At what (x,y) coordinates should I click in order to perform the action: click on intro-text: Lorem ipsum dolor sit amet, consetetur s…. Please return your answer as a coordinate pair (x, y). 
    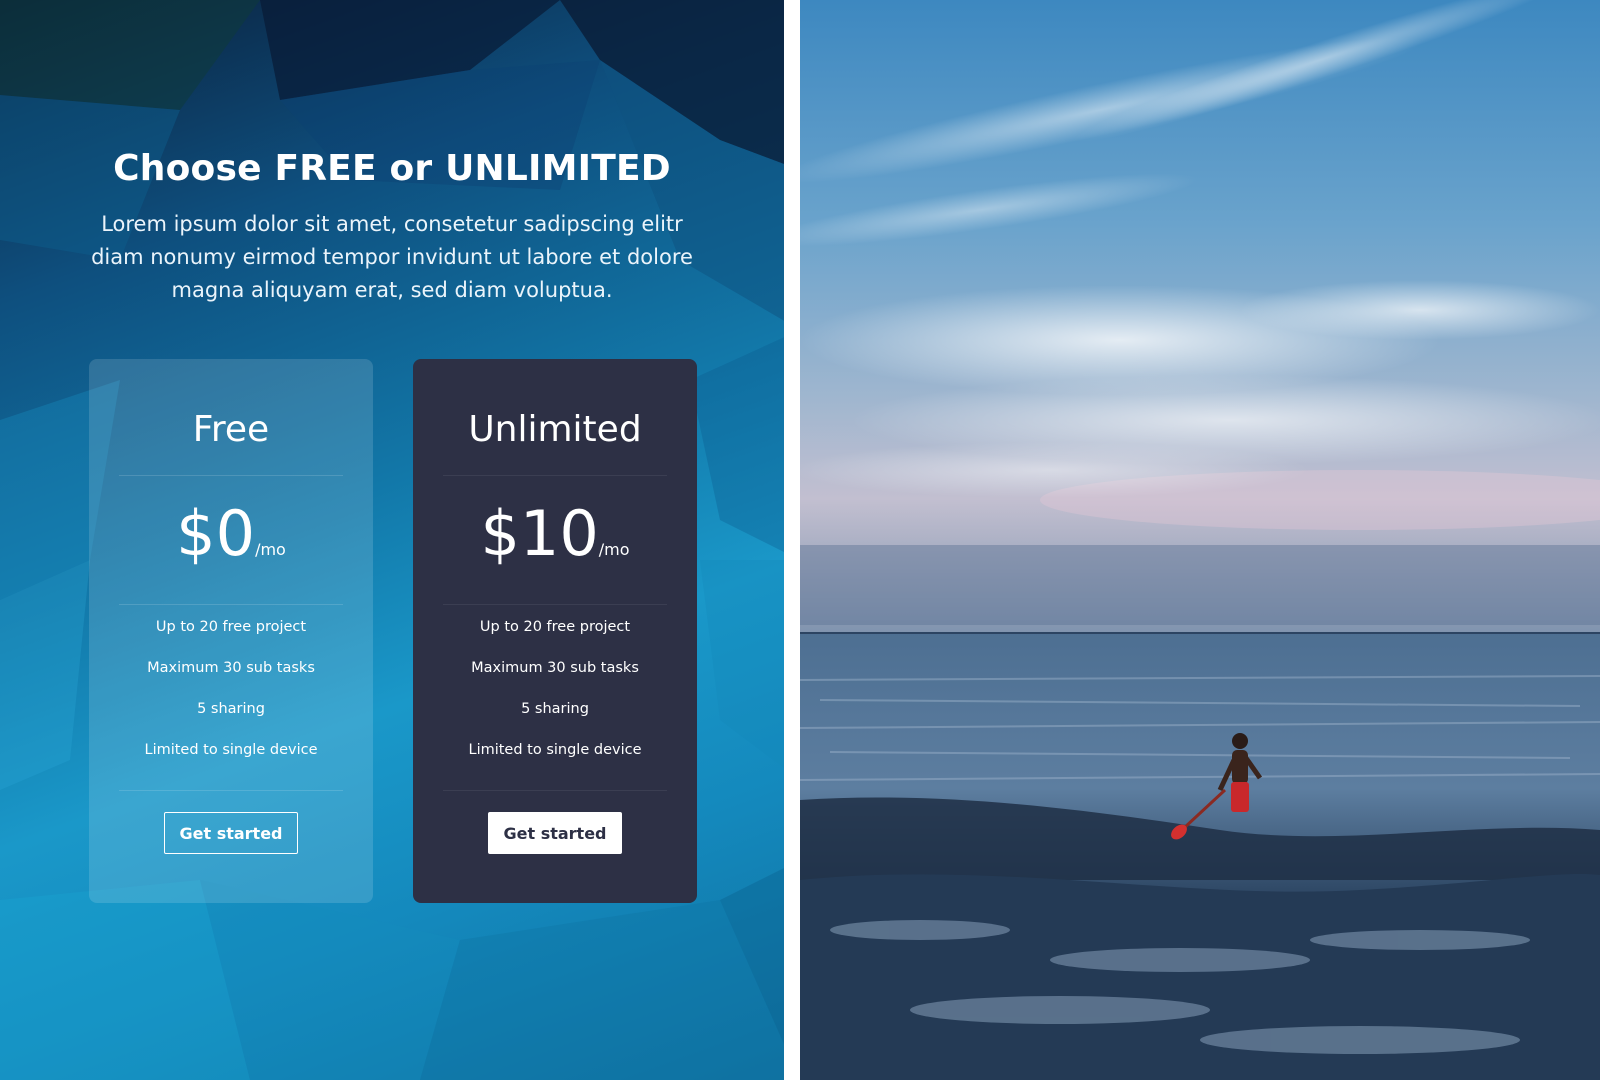
    Looking at the image, I should click on (392, 257).